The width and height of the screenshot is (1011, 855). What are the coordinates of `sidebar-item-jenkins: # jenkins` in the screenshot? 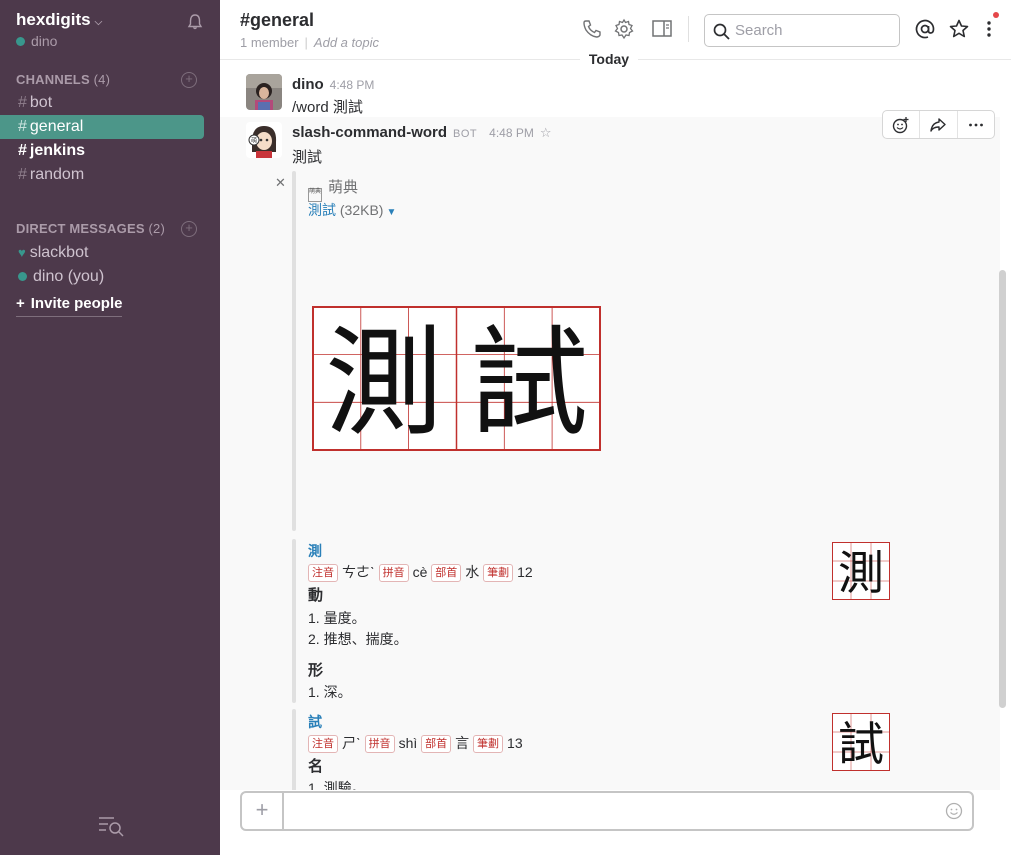 It's located at (102, 151).